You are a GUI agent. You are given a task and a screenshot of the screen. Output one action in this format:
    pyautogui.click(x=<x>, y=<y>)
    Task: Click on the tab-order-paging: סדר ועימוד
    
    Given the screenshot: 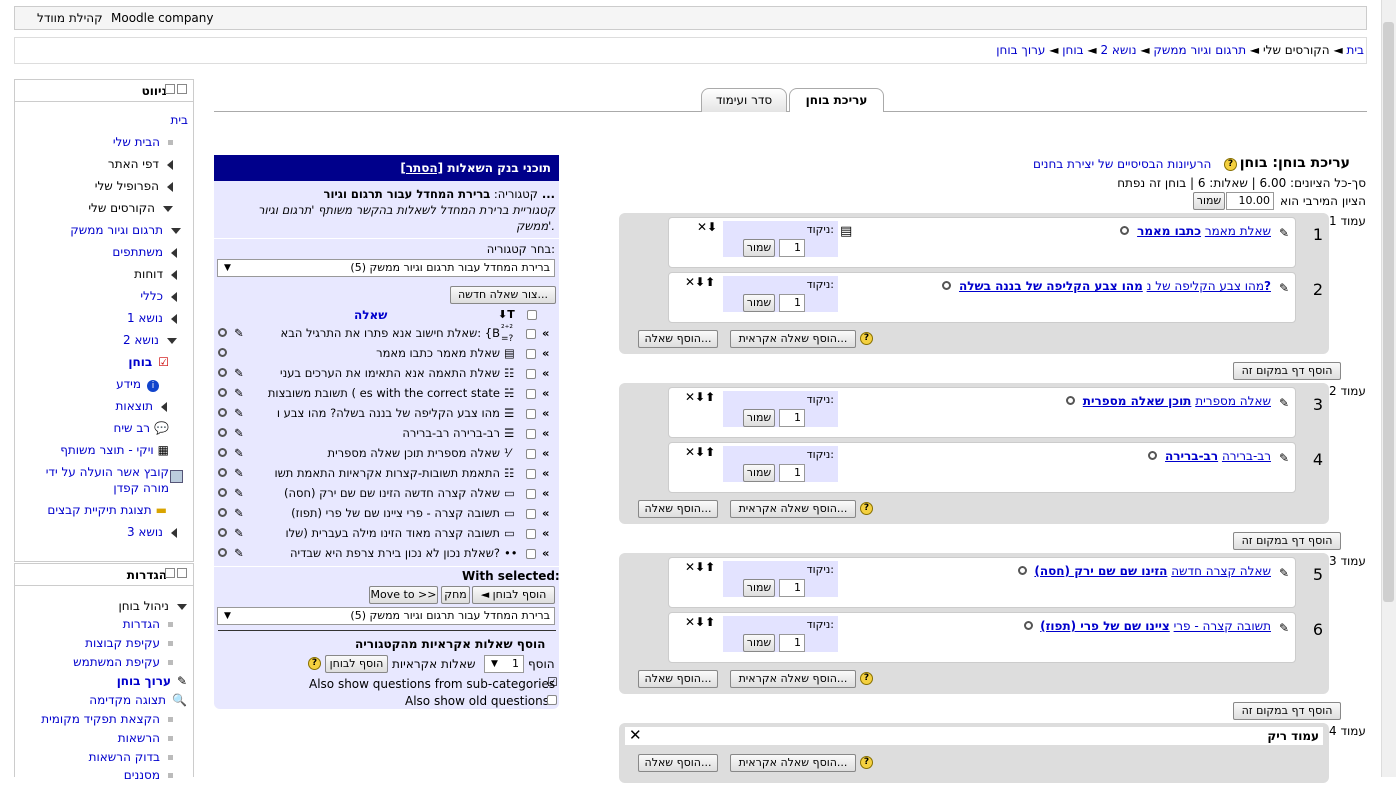 What is the action you would take?
    pyautogui.click(x=744, y=100)
    